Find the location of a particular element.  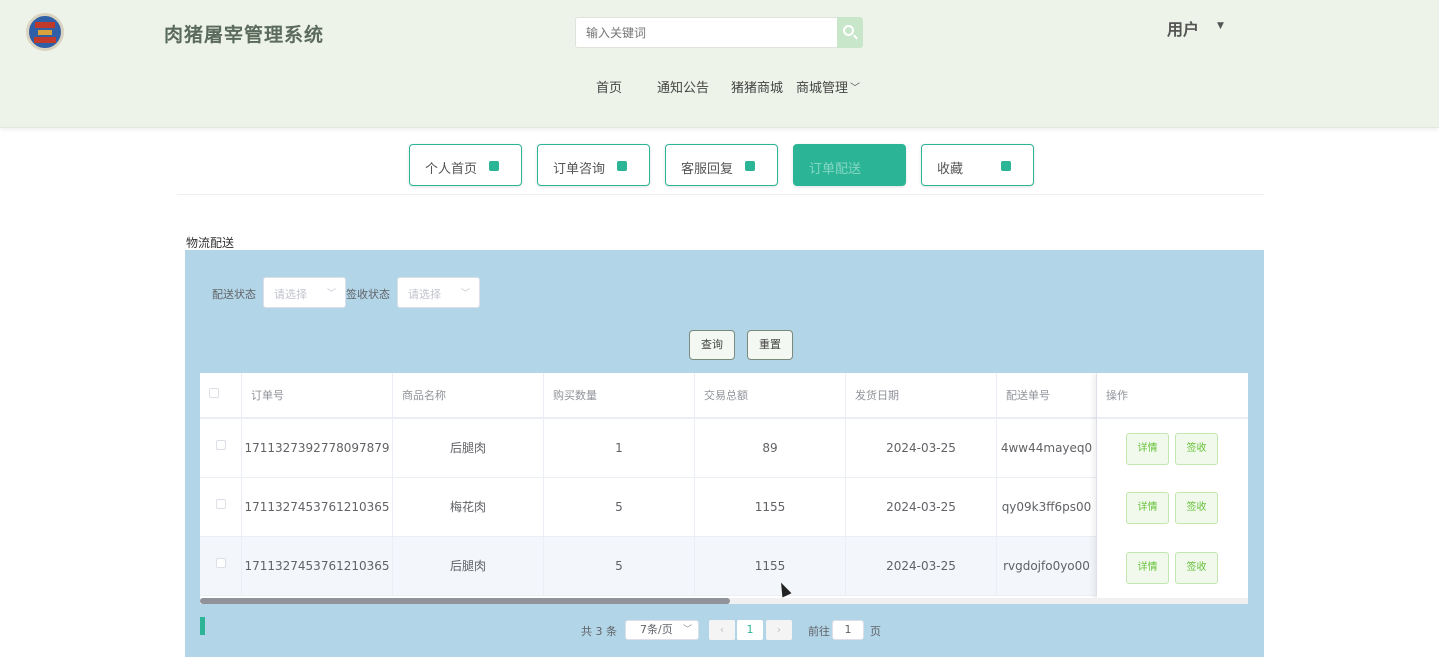

col-header-product: 商品名称 is located at coordinates (468, 396).